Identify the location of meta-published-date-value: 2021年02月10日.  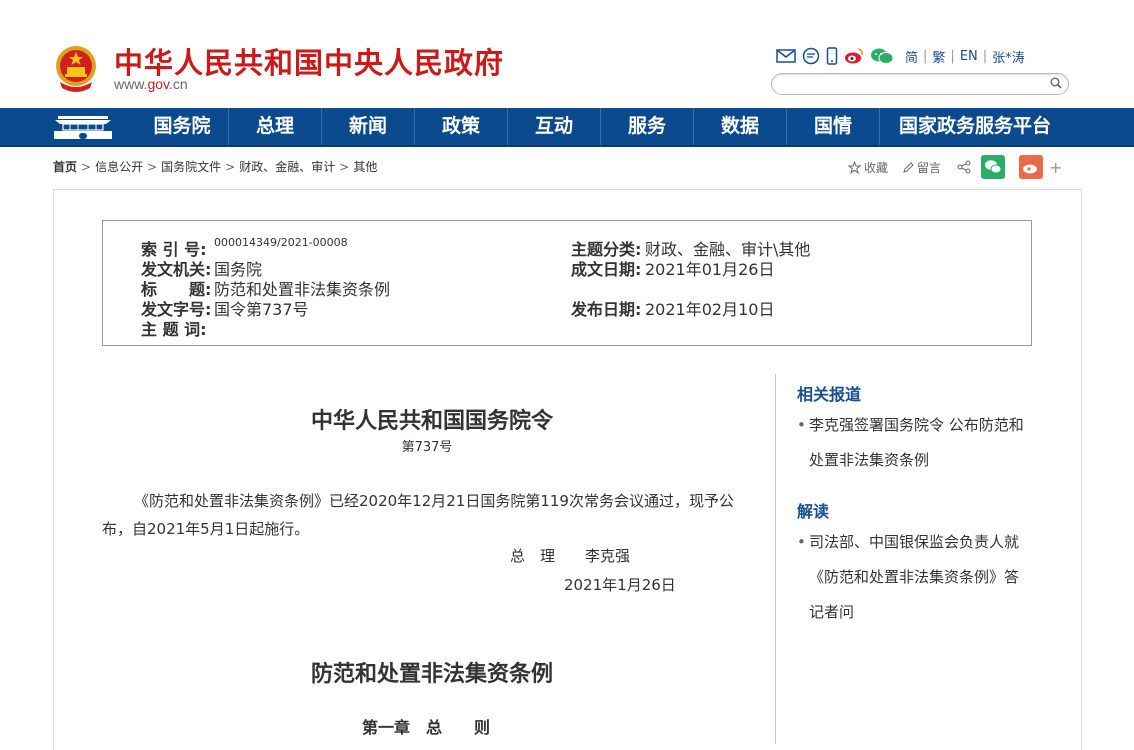
(710, 309).